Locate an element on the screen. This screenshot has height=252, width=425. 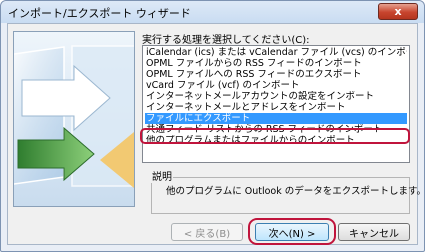
close-button: x is located at coordinates (398, 11).